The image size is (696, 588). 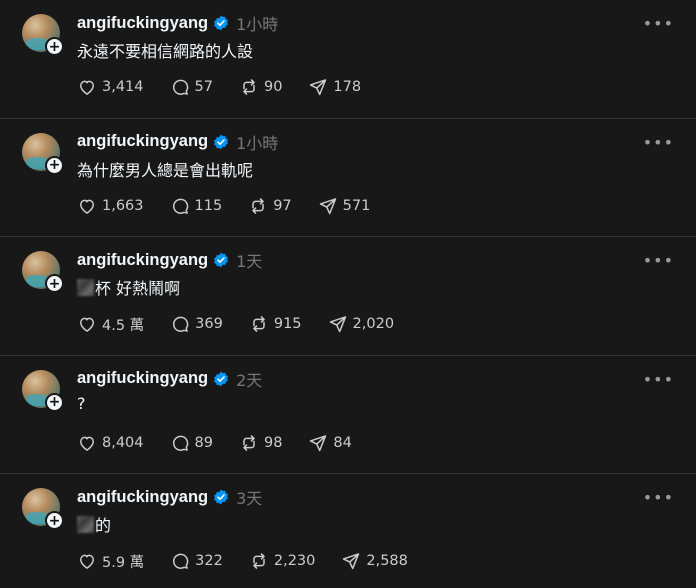 I want to click on repost-count: 2,230, so click(x=294, y=561).